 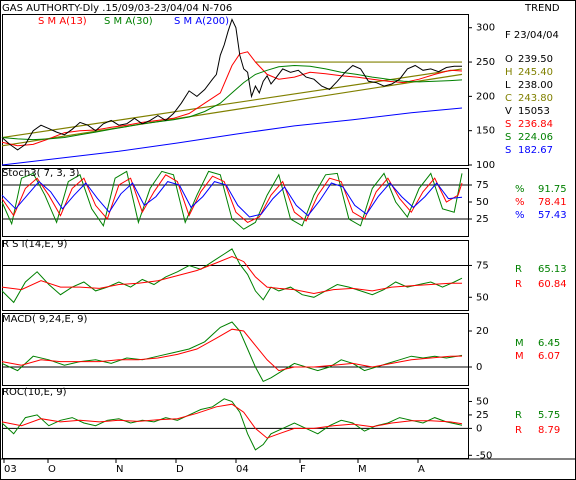 What do you see at coordinates (485, 131) in the screenshot?
I see `y-tick-label-0: 150` at bounding box center [485, 131].